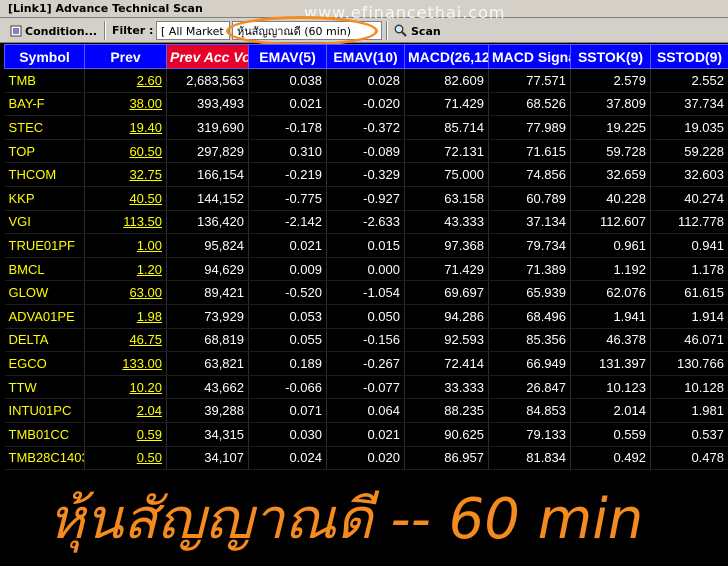 This screenshot has width=728, height=566. What do you see at coordinates (446, 245) in the screenshot?
I see `macd-cell: 97.368` at bounding box center [446, 245].